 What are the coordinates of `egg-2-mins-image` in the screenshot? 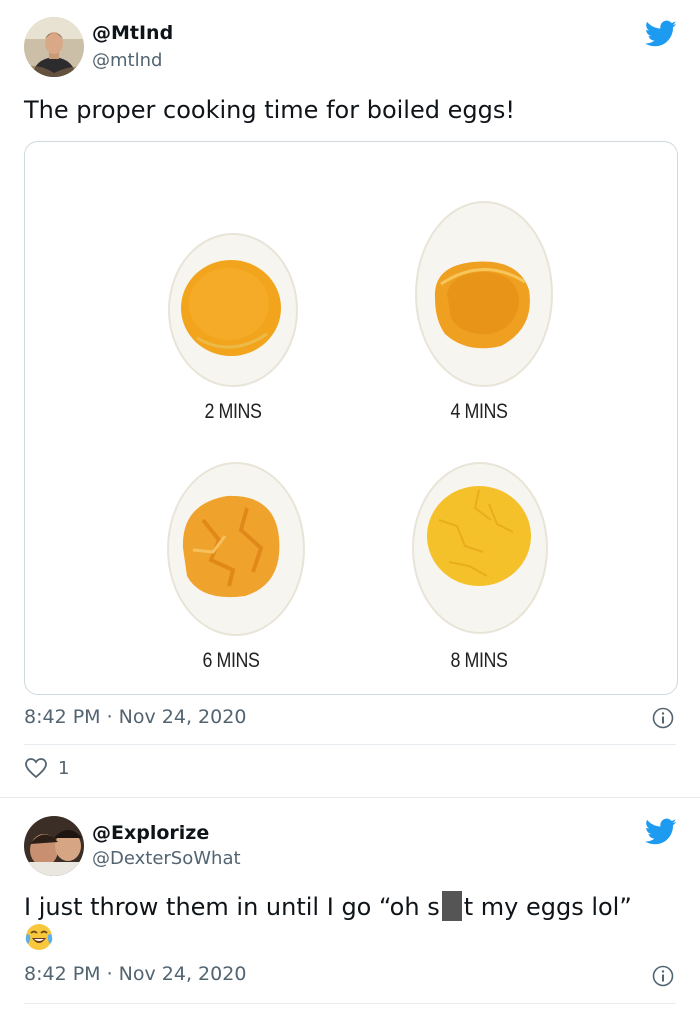 It's located at (233, 310).